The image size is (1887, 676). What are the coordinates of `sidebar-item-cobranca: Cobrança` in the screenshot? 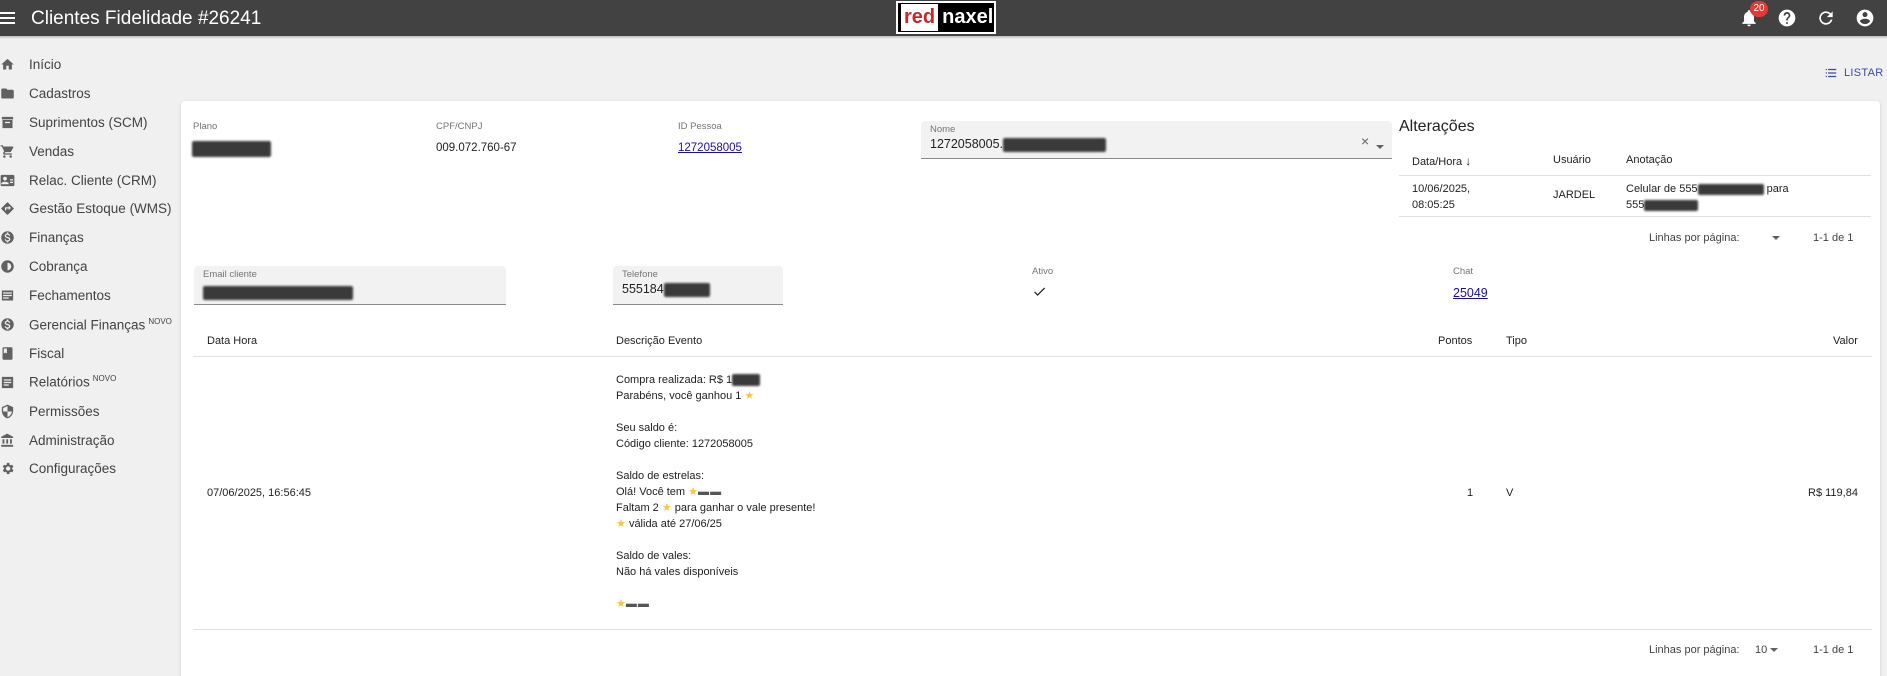 It's located at (87, 266).